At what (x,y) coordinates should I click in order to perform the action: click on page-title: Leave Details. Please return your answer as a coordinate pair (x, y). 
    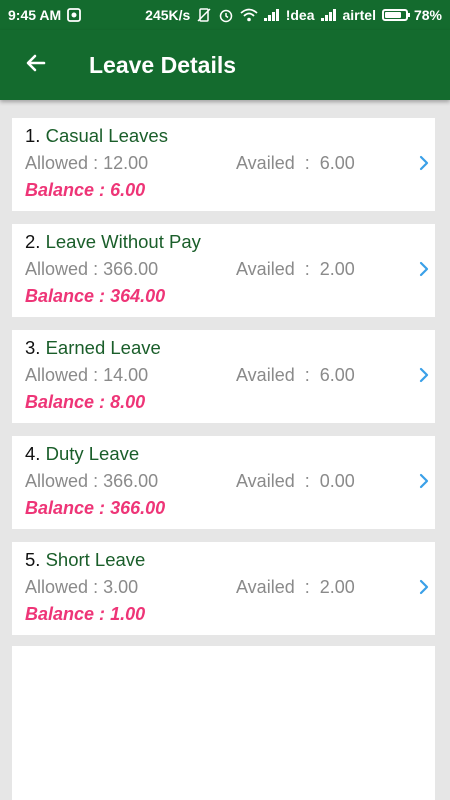
    Looking at the image, I should click on (163, 64).